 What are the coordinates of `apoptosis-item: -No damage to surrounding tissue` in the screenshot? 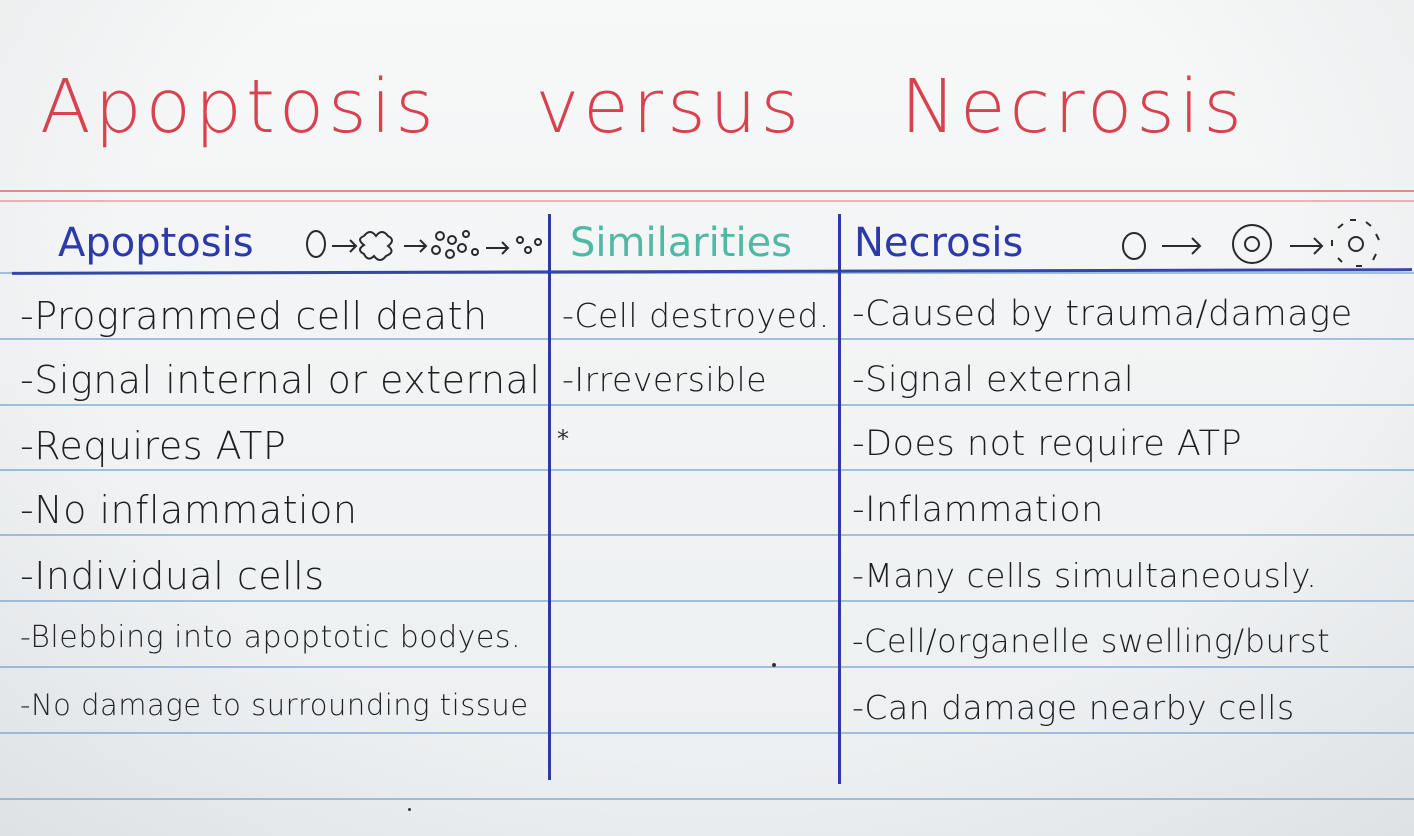 It's located at (274, 705).